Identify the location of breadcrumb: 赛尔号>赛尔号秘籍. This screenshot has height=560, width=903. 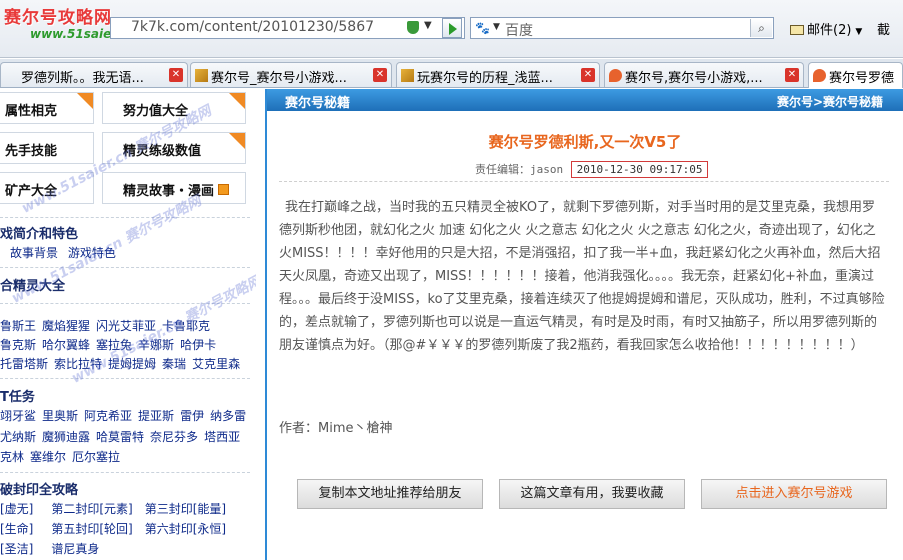
(830, 101).